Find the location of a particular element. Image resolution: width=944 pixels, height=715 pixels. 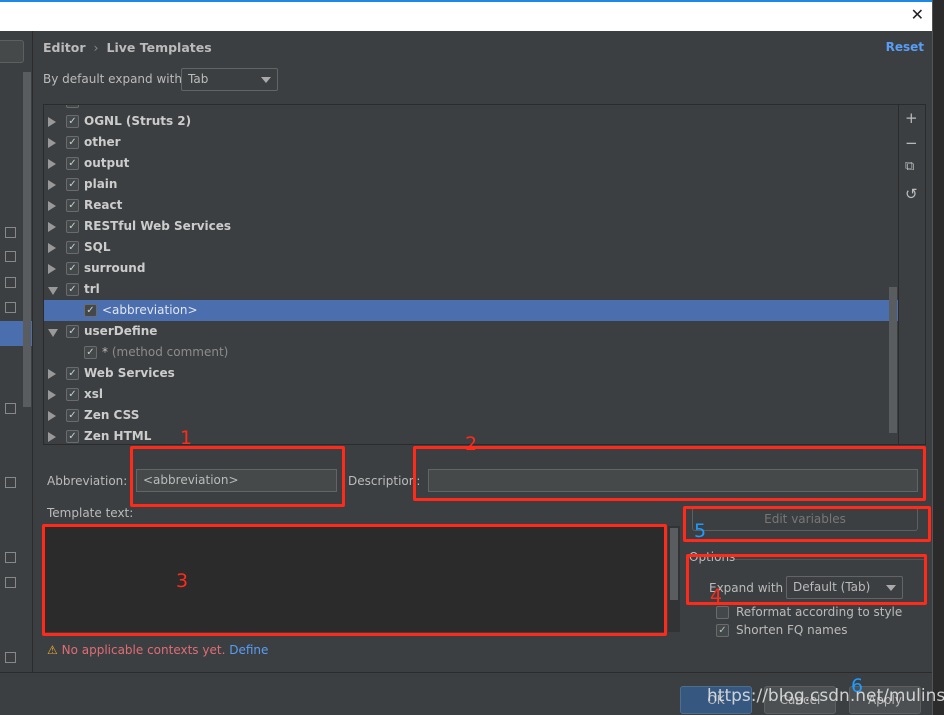

tree-scrollbar is located at coordinates (893, 360).